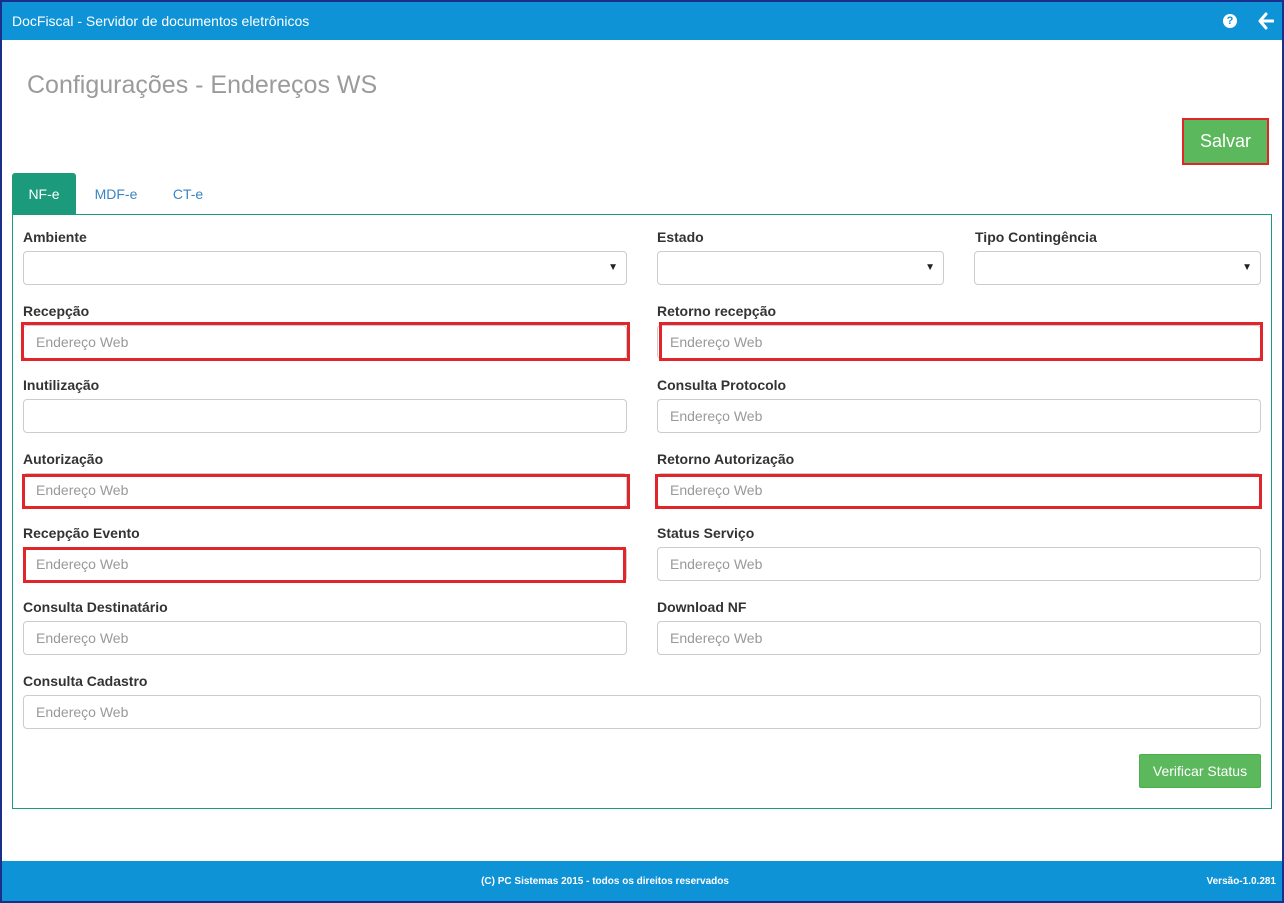 Image resolution: width=1284 pixels, height=903 pixels. Describe the element at coordinates (726, 459) in the screenshot. I see `retorno-autorizacao-label: Retorno Autorização` at that location.